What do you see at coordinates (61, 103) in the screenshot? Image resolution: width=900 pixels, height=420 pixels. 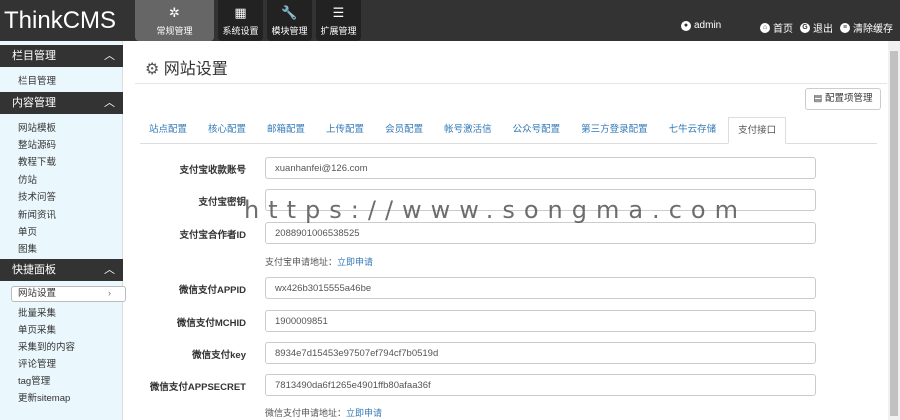 I see `sidebar-section-header: 内容管理 ︿` at bounding box center [61, 103].